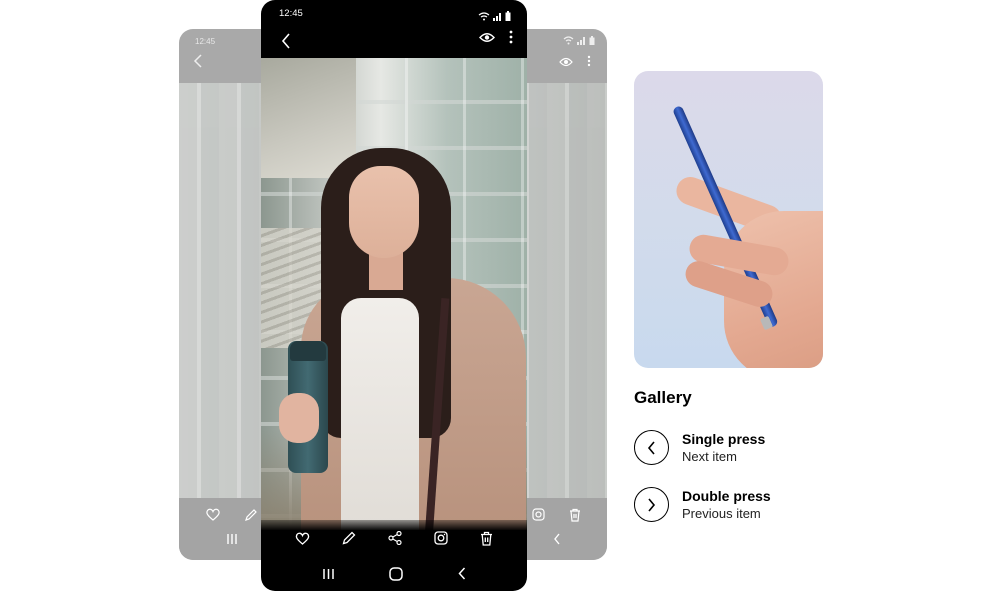 Image resolution: width=1000 pixels, height=591 pixels. I want to click on nav-back-button, so click(462, 573).